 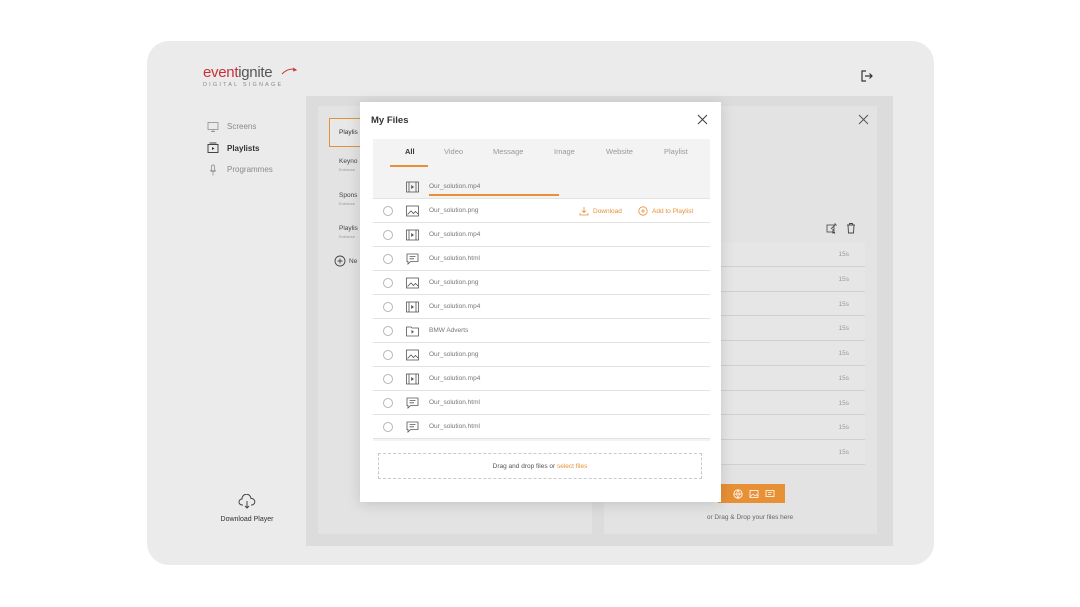 I want to click on plus-circle-icon, so click(x=340, y=261).